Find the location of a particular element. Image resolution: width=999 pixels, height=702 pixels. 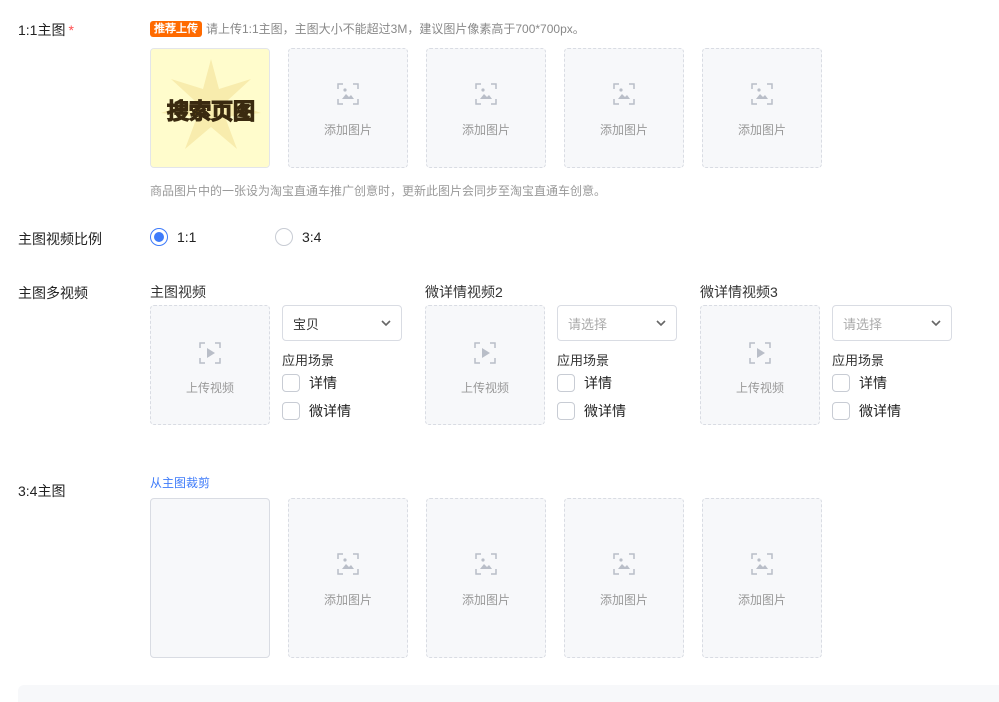

search-page-image: 搜索页图 is located at coordinates (210, 108).